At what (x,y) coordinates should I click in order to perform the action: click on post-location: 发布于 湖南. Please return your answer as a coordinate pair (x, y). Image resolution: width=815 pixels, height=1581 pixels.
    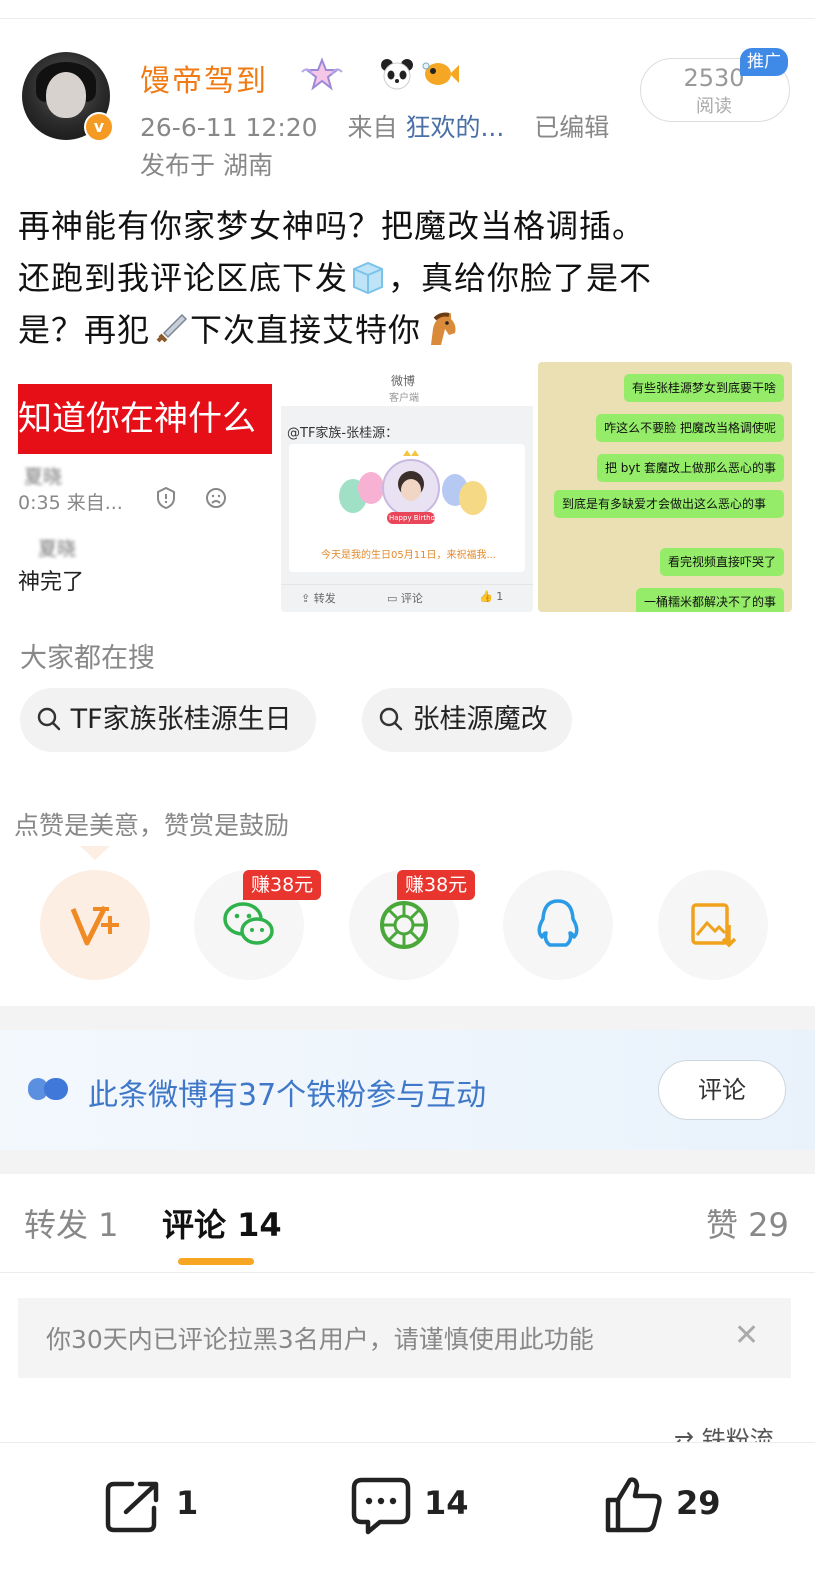
    Looking at the image, I should click on (206, 165).